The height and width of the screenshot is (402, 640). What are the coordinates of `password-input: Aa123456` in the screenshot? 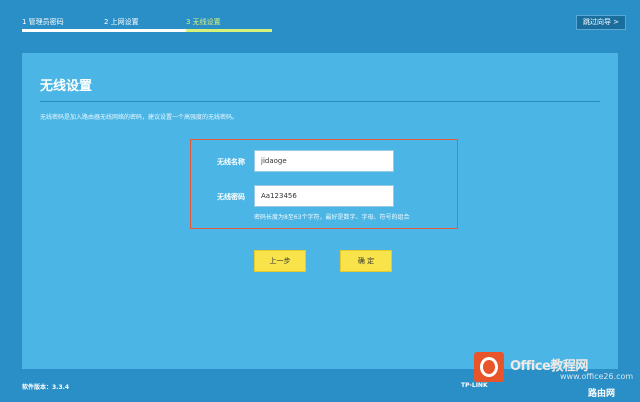 It's located at (324, 196).